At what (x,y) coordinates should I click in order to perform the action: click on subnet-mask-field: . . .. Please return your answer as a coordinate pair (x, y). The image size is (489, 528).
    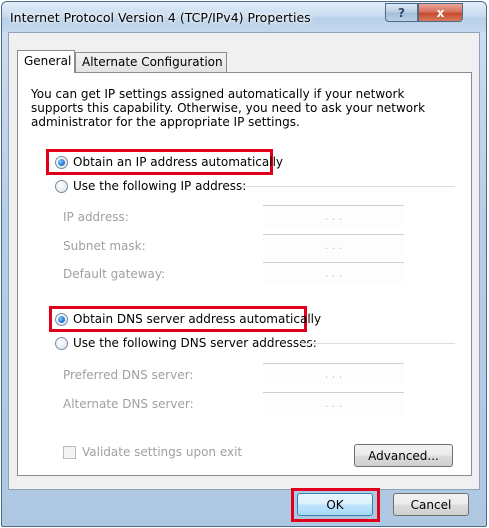
    Looking at the image, I should click on (333, 245).